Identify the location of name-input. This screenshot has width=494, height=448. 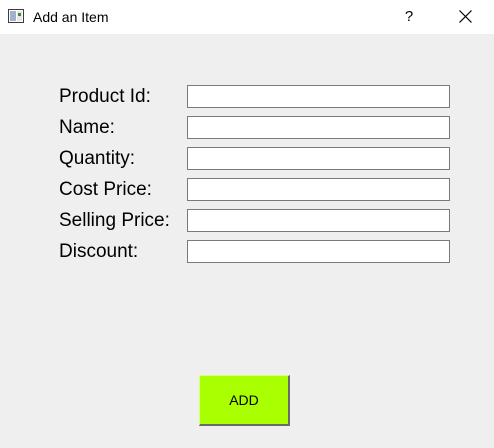
(318, 127).